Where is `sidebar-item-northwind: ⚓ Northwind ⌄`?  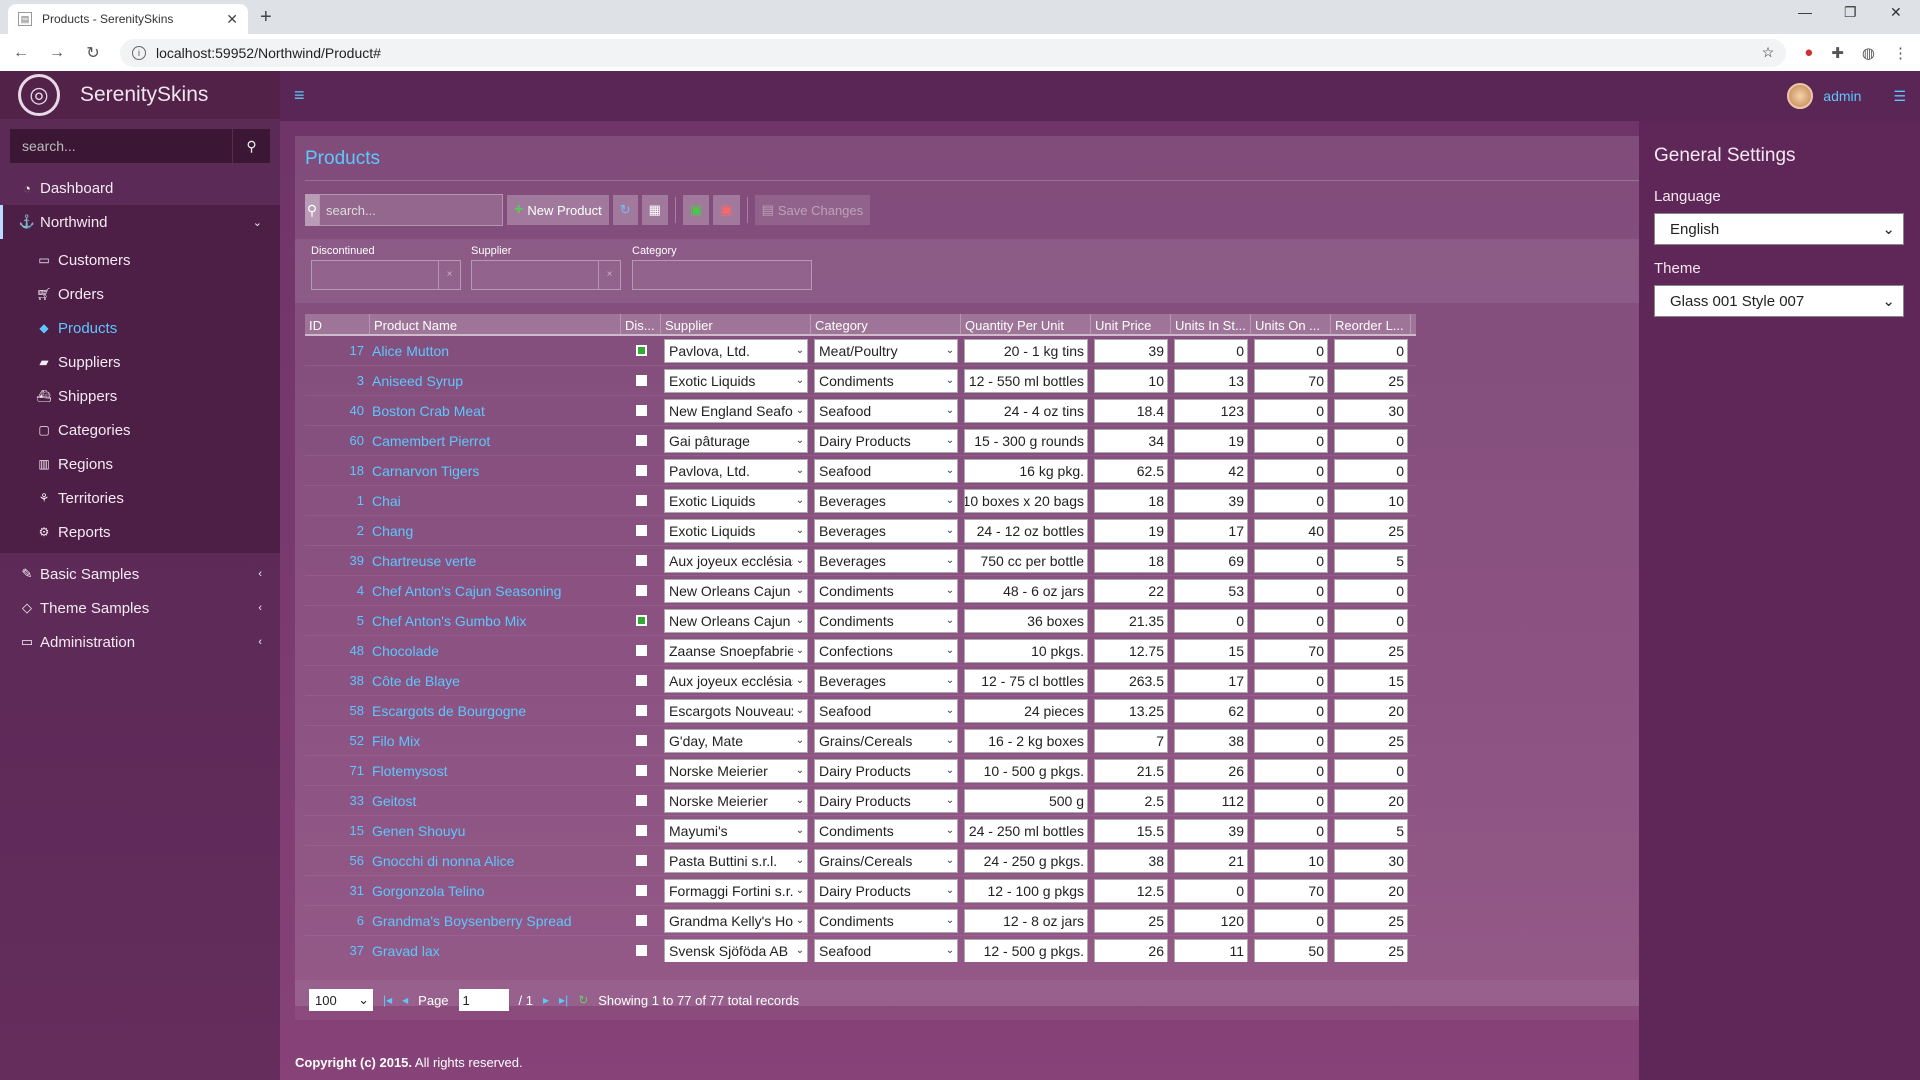
sidebar-item-northwind: ⚓ Northwind ⌄ is located at coordinates (140, 222).